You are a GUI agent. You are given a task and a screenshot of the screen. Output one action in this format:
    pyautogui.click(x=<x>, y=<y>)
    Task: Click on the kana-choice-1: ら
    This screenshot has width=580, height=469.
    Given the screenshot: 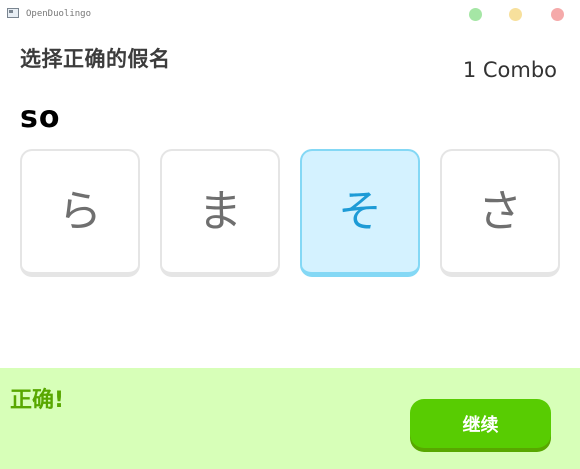 What is the action you would take?
    pyautogui.click(x=80, y=213)
    